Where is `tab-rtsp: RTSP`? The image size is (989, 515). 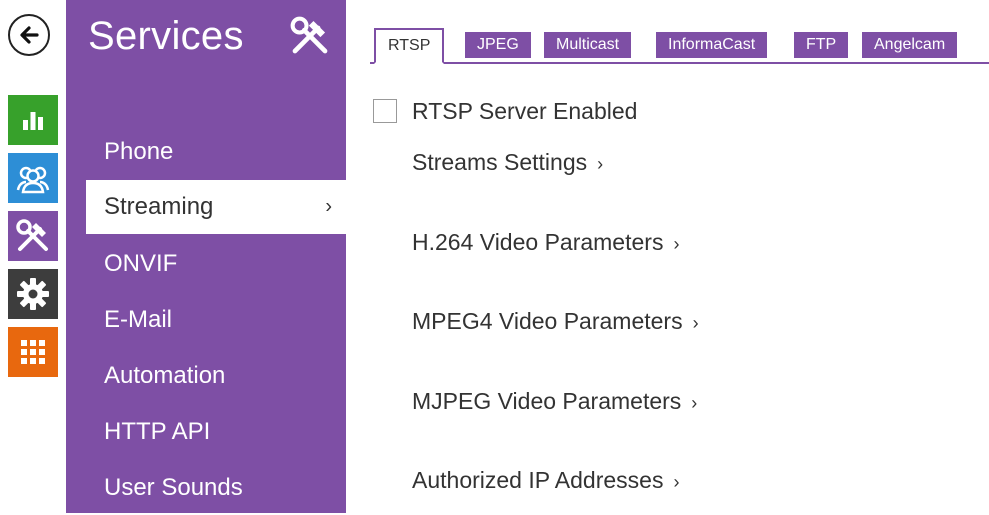 tab-rtsp: RTSP is located at coordinates (409, 46).